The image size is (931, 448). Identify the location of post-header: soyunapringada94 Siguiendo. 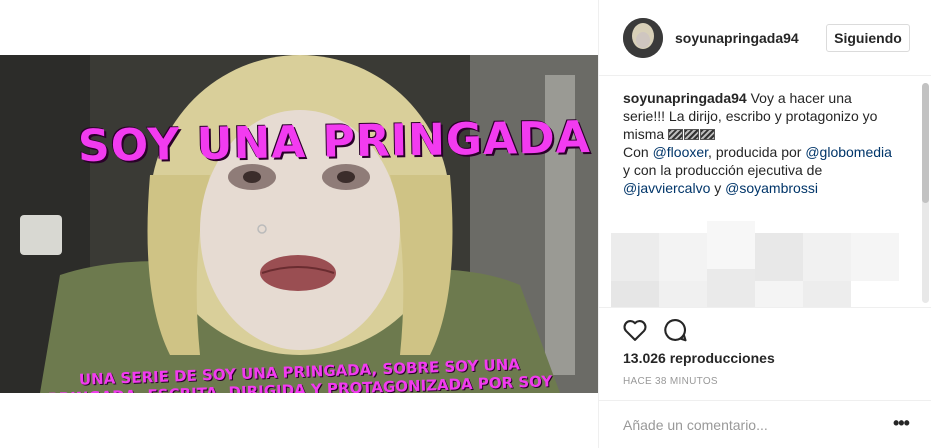
(765, 38).